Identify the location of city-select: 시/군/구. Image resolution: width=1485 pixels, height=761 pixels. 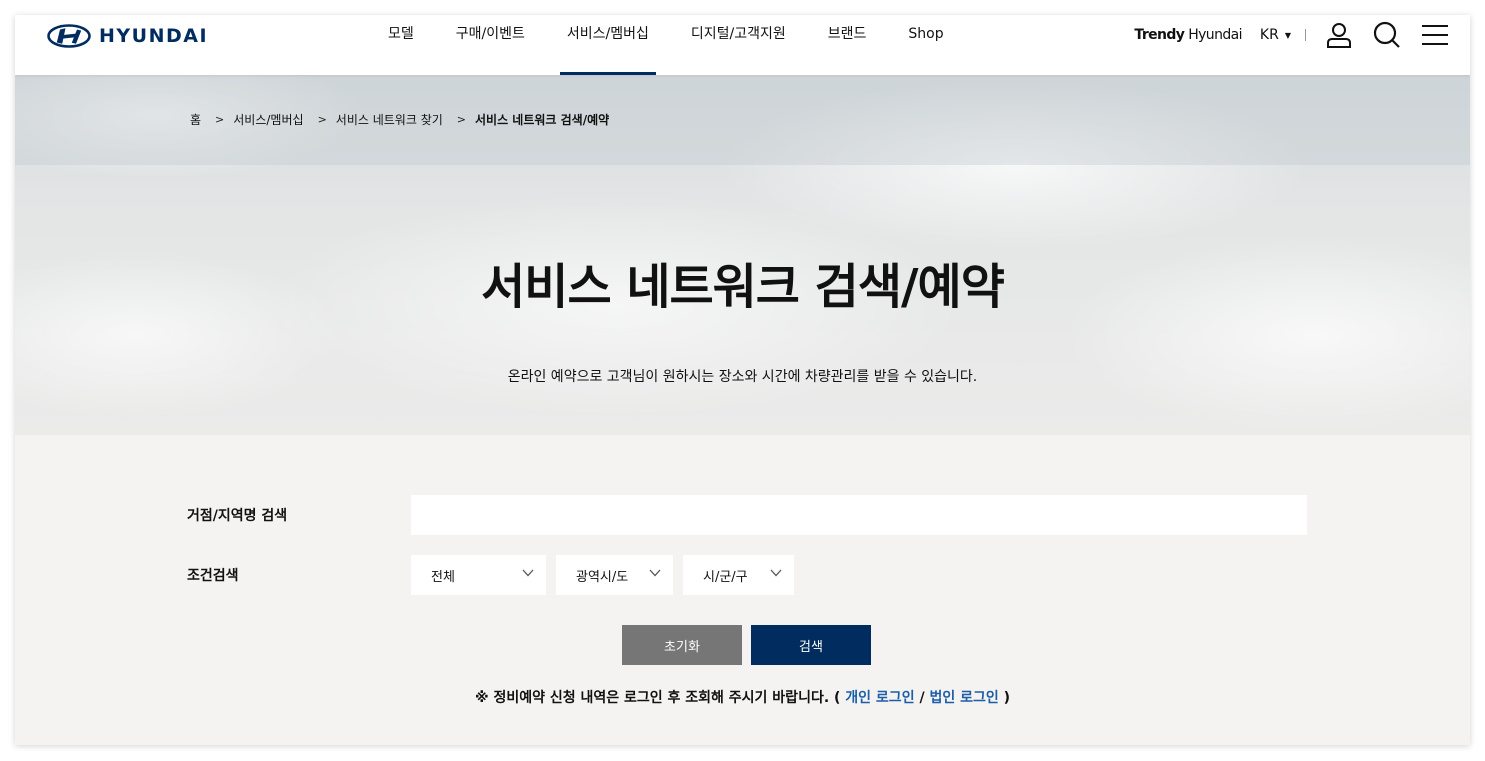
(738, 575).